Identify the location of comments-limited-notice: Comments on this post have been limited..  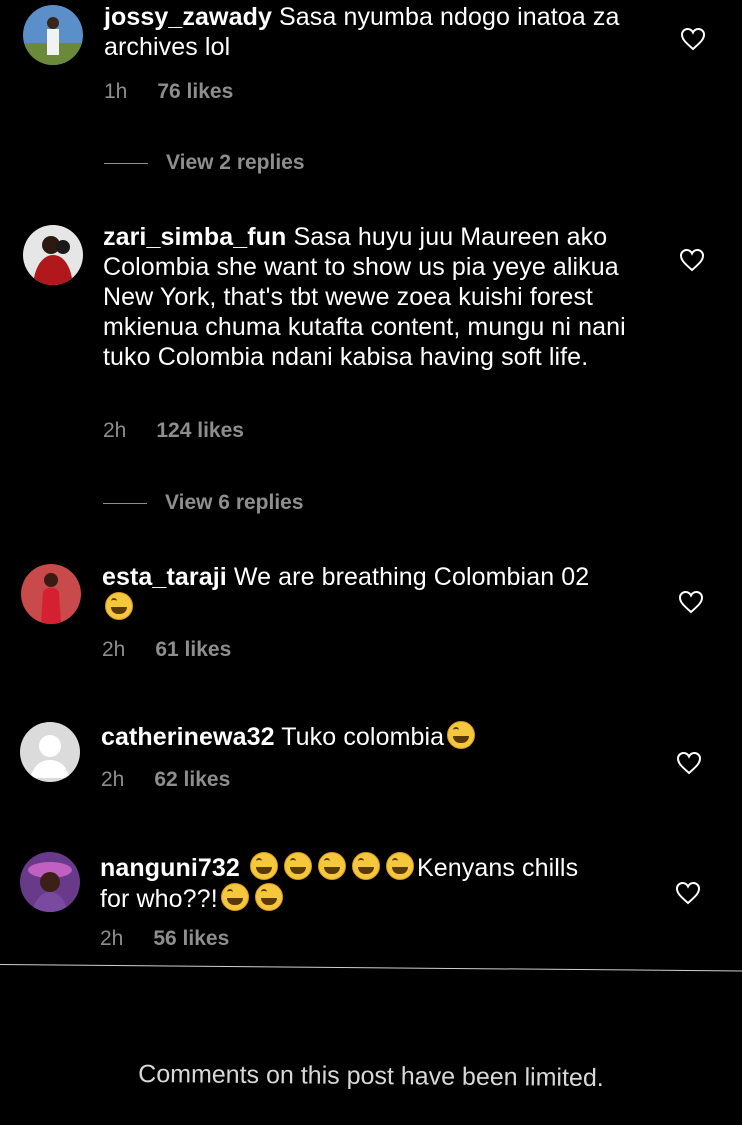
(371, 1076).